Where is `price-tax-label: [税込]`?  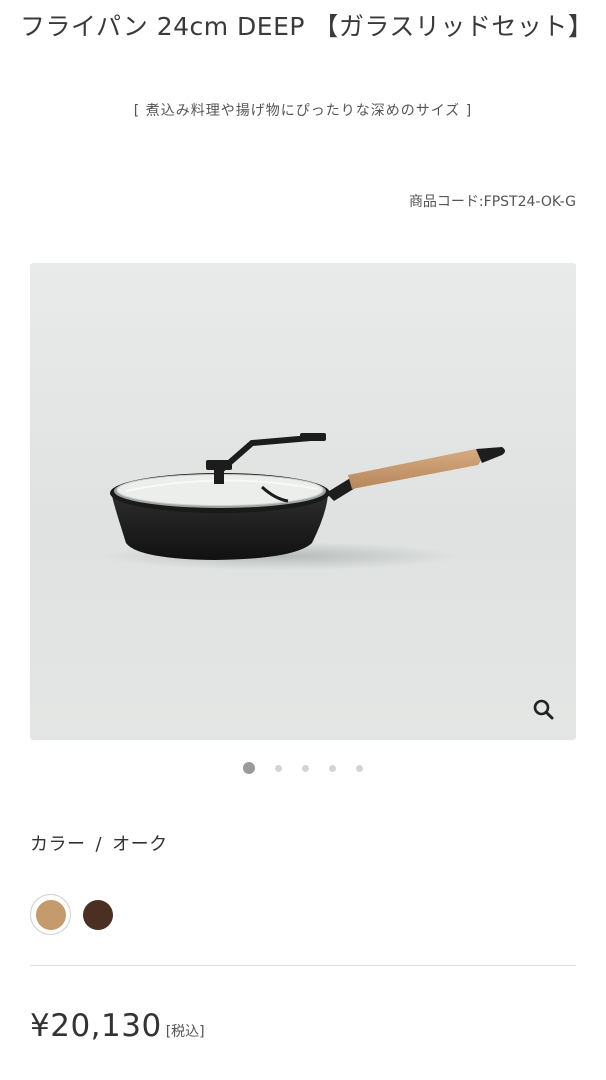 price-tax-label: [税込] is located at coordinates (185, 1032).